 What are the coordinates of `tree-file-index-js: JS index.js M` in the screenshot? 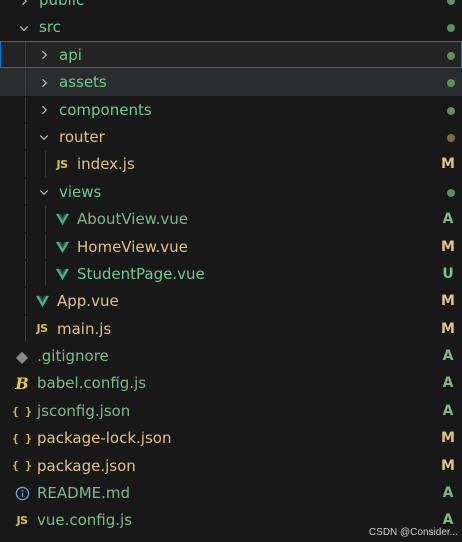 It's located at (231, 163).